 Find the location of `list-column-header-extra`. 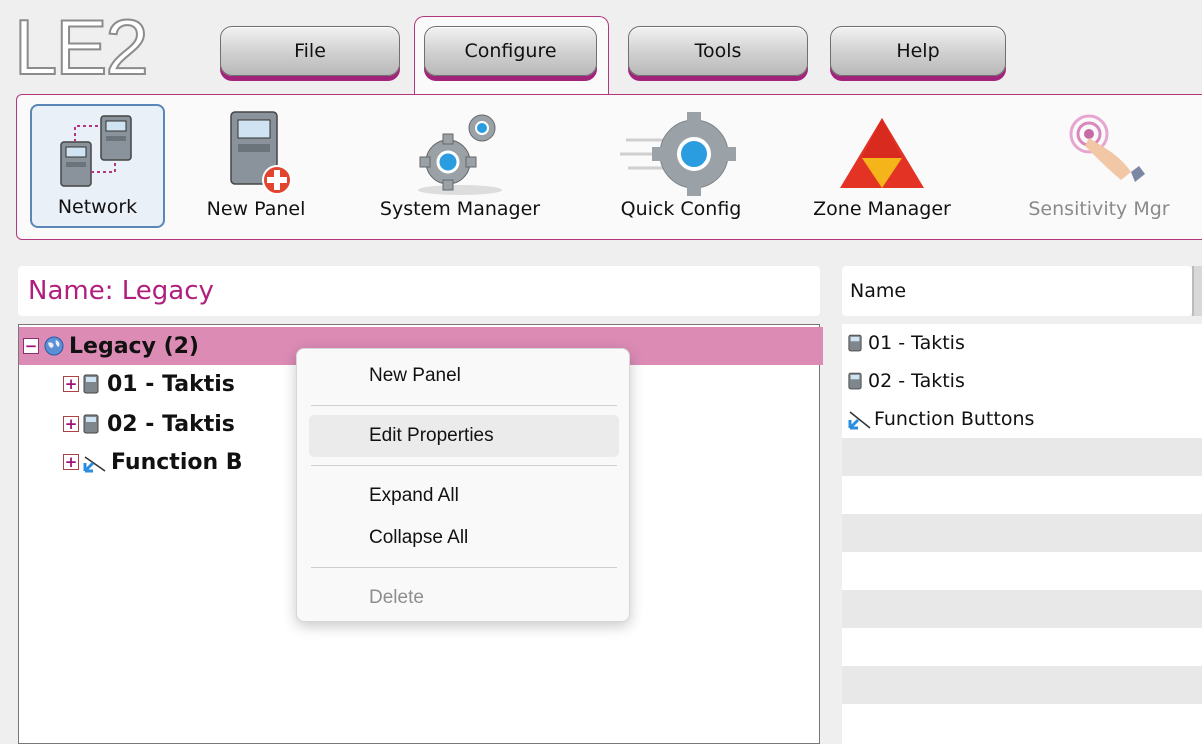

list-column-header-extra is located at coordinates (1197, 291).